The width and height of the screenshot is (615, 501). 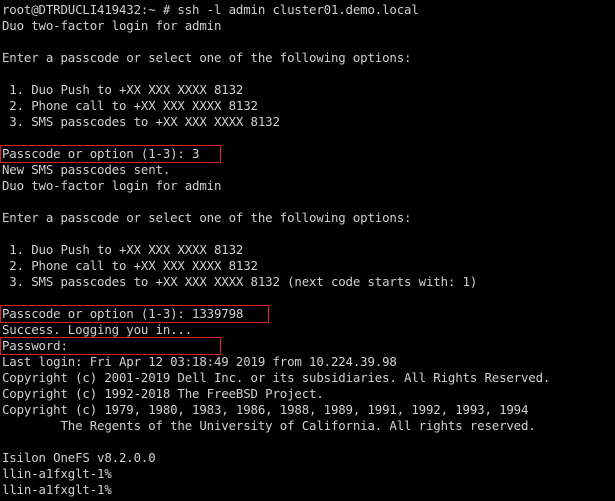 What do you see at coordinates (112, 185) in the screenshot?
I see `duo-login-banner-2: Duo two-factor login for admin` at bounding box center [112, 185].